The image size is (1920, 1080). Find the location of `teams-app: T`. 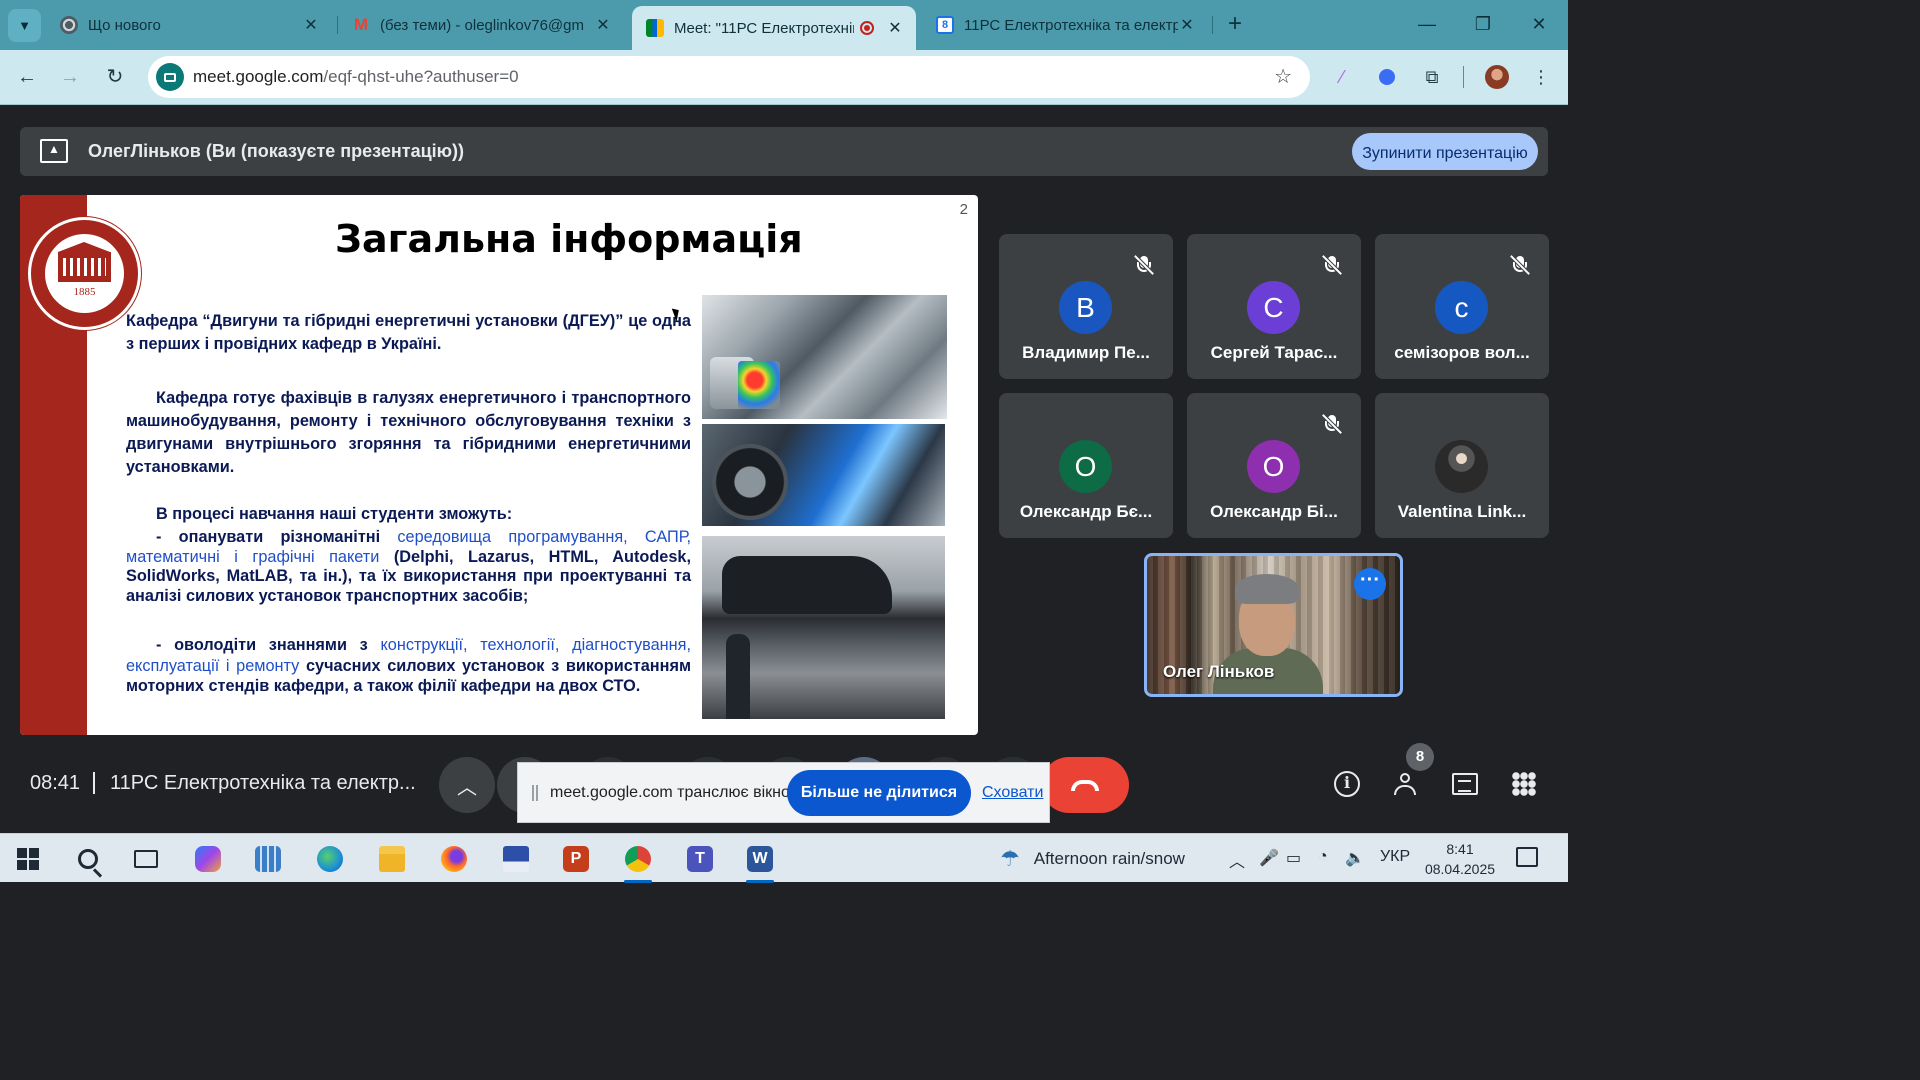

teams-app: T is located at coordinates (700, 859).